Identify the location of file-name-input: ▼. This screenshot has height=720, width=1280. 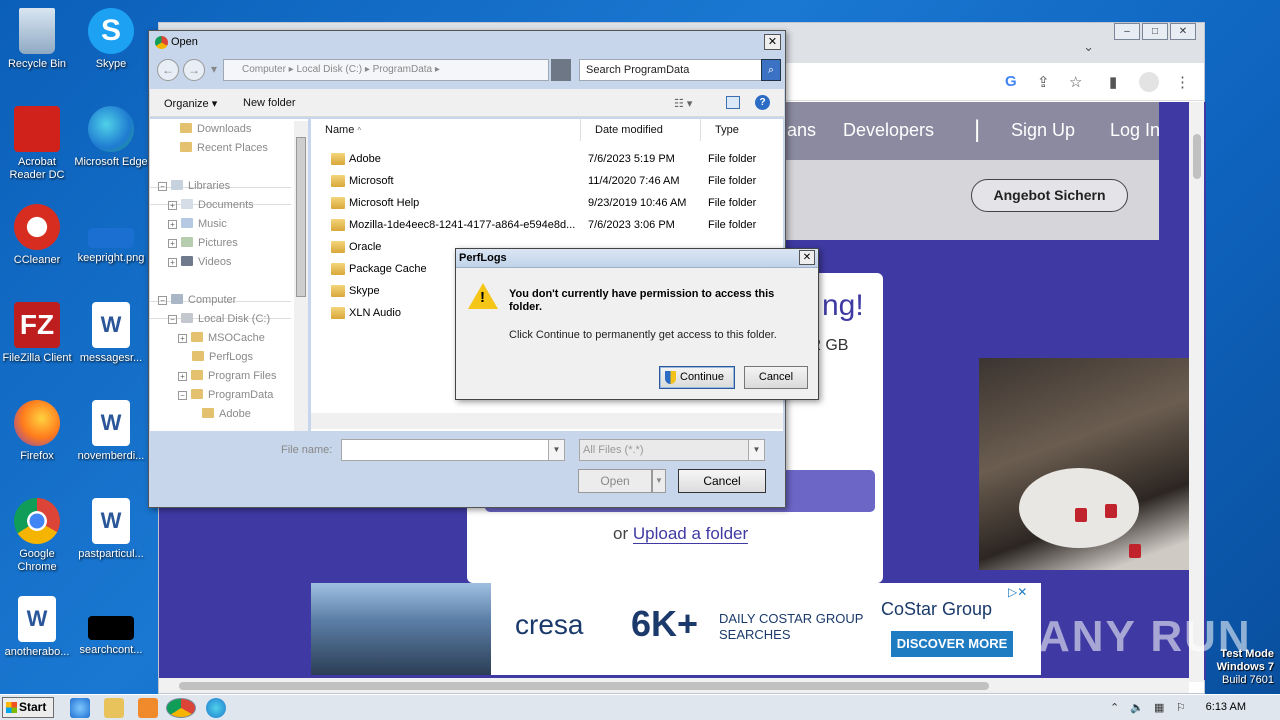
(453, 450).